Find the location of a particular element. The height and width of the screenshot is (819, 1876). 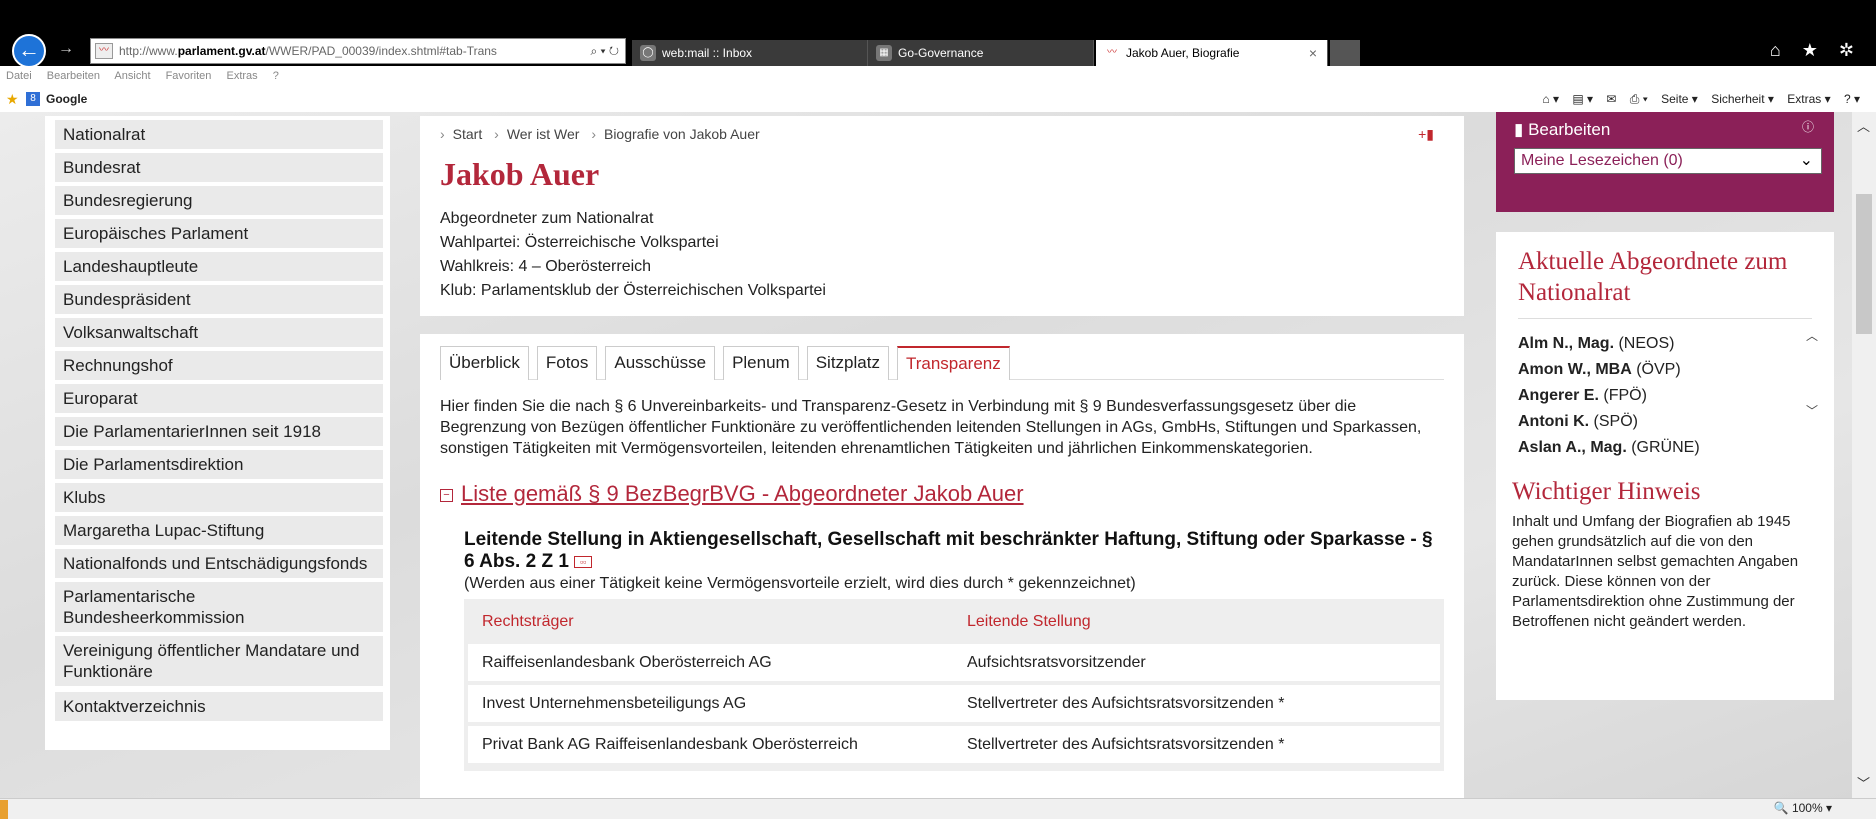

tab-label: Jakob Auer, Biografie is located at coordinates (1183, 53).